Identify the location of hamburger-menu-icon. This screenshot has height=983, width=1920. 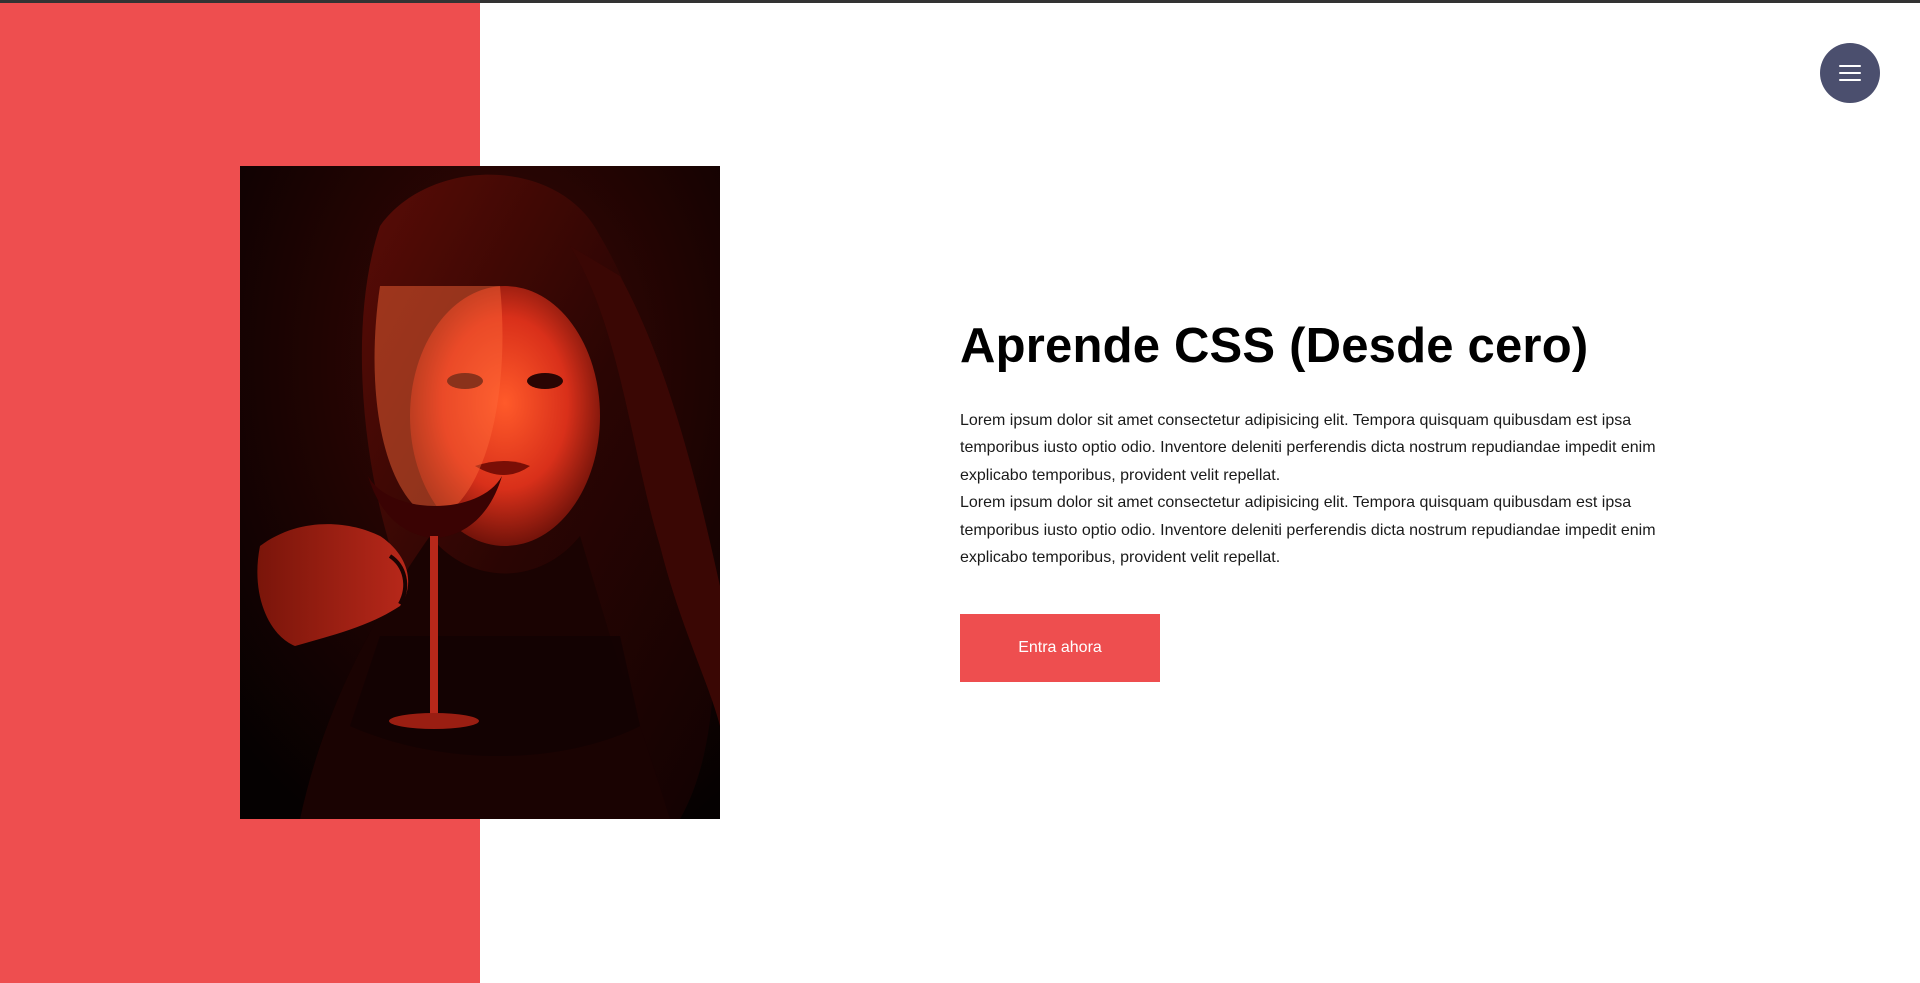
(1850, 73).